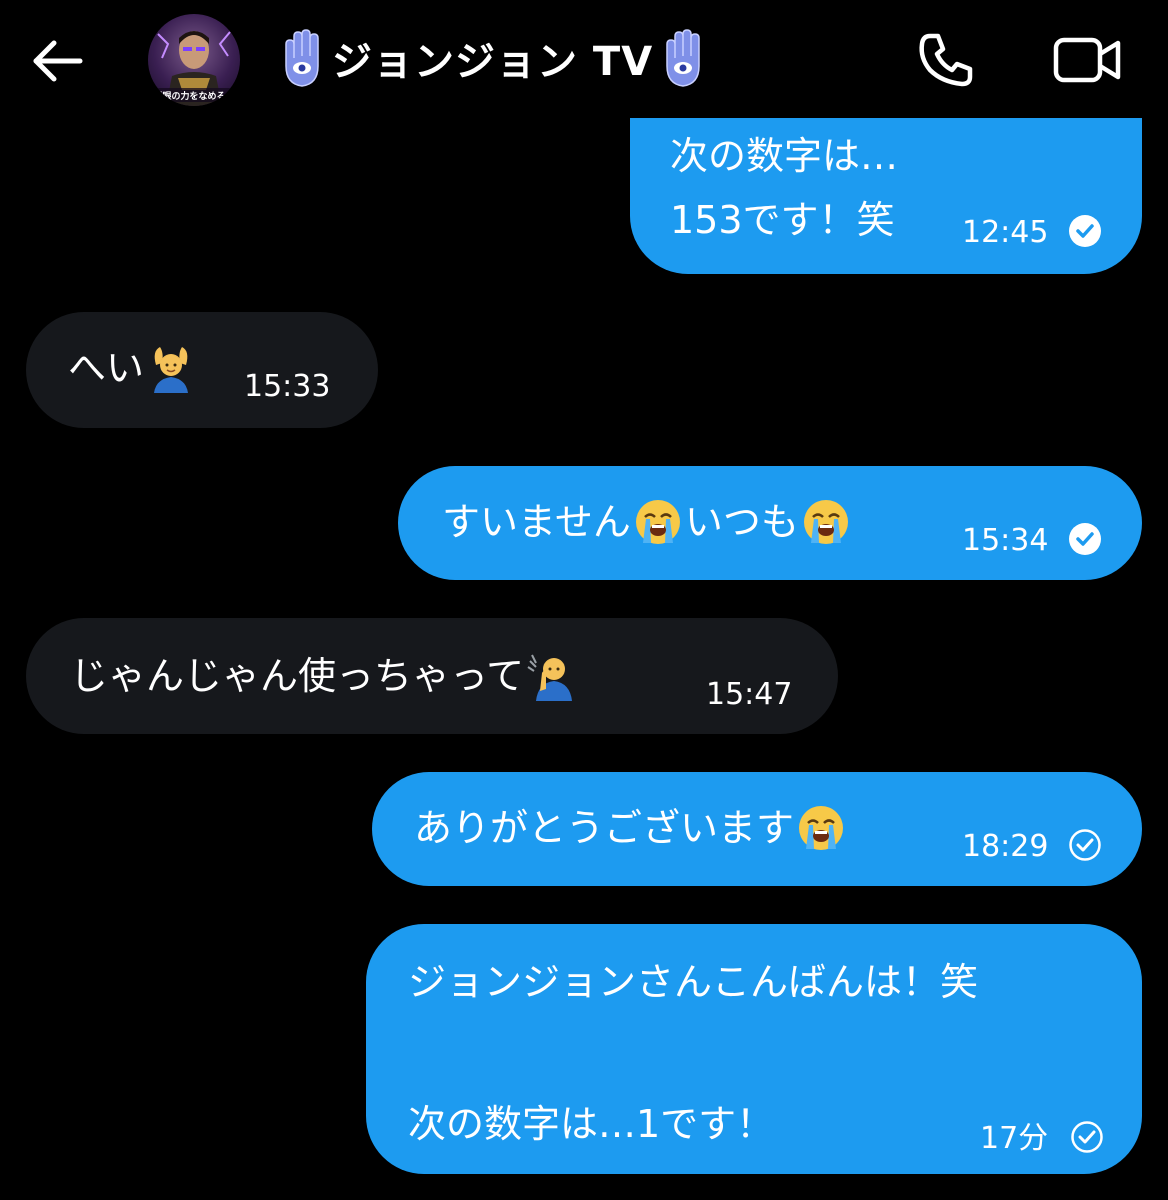  What do you see at coordinates (754, 1049) in the screenshot?
I see `outgoing-message: ジョンジョンさんこんばんは！笑 次の数字は…1です！ 17分` at bounding box center [754, 1049].